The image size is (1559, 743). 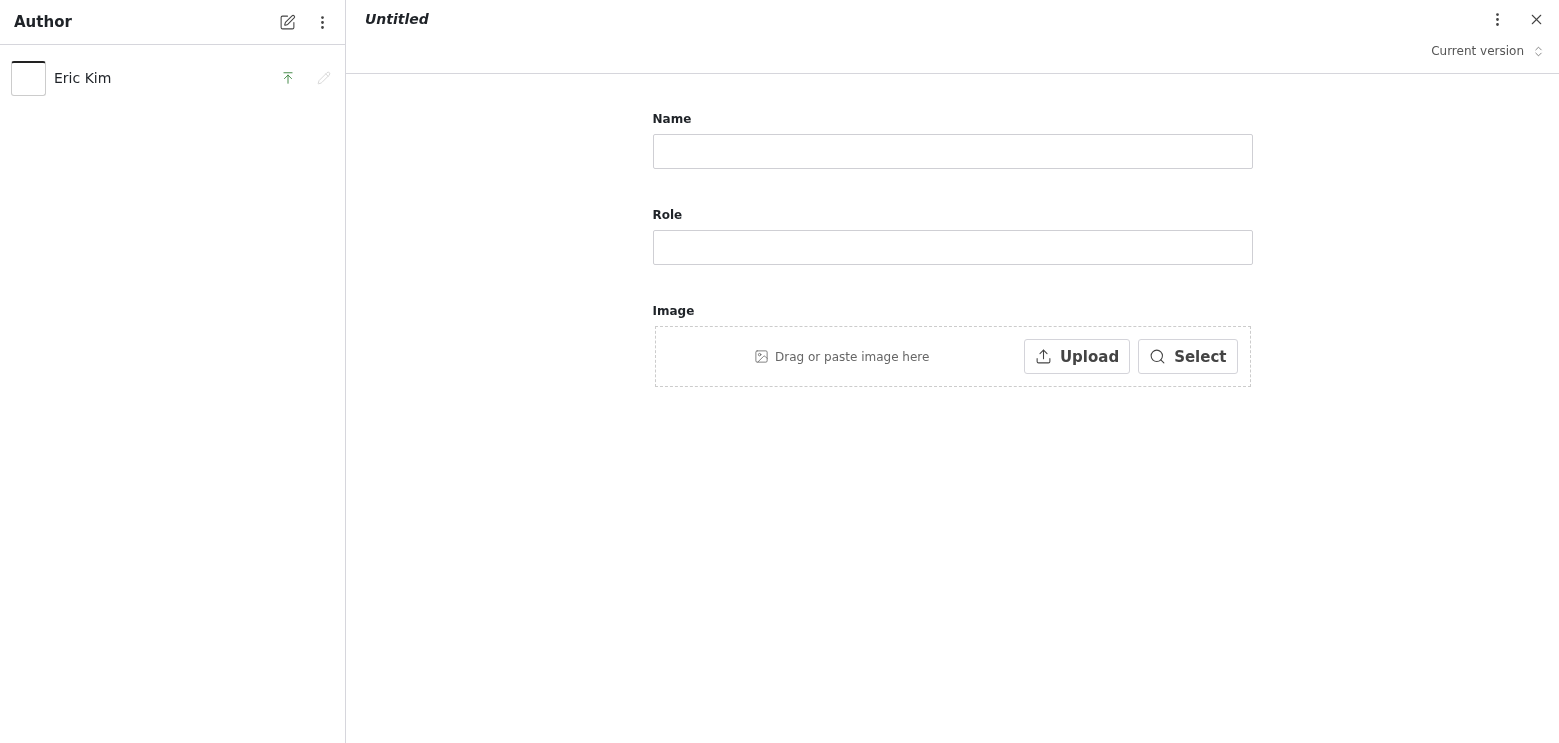 What do you see at coordinates (761, 356) in the screenshot?
I see `image-icon` at bounding box center [761, 356].